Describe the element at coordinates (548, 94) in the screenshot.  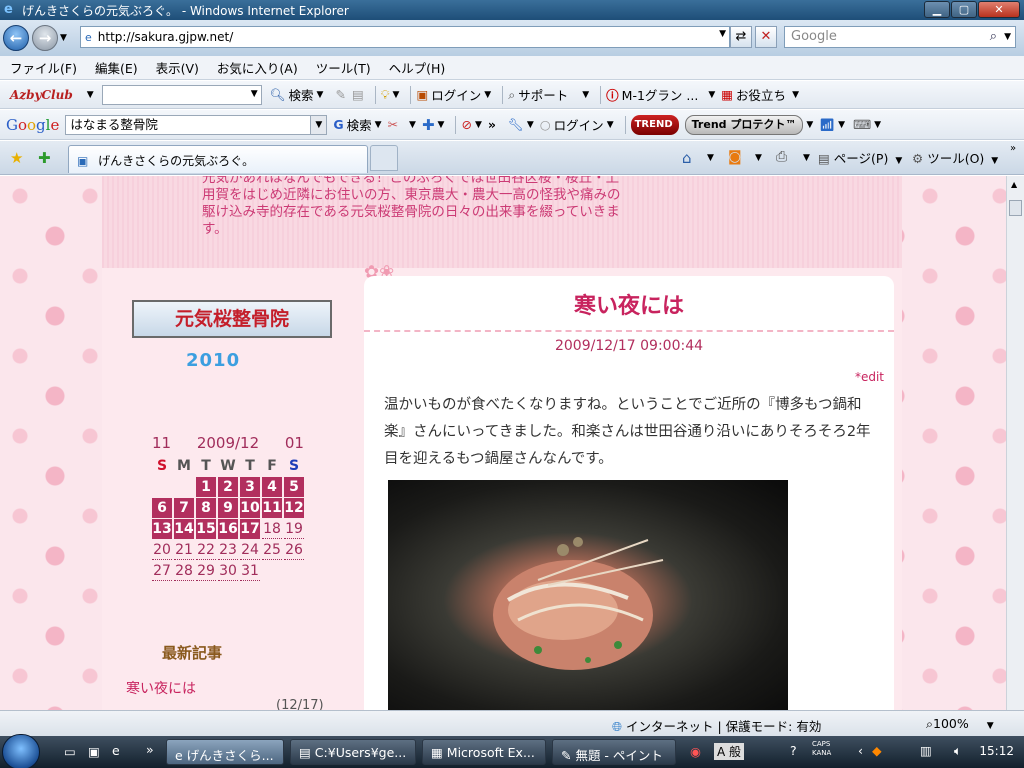
I see `azby-support-button: ⌕ サポート ▼` at that location.